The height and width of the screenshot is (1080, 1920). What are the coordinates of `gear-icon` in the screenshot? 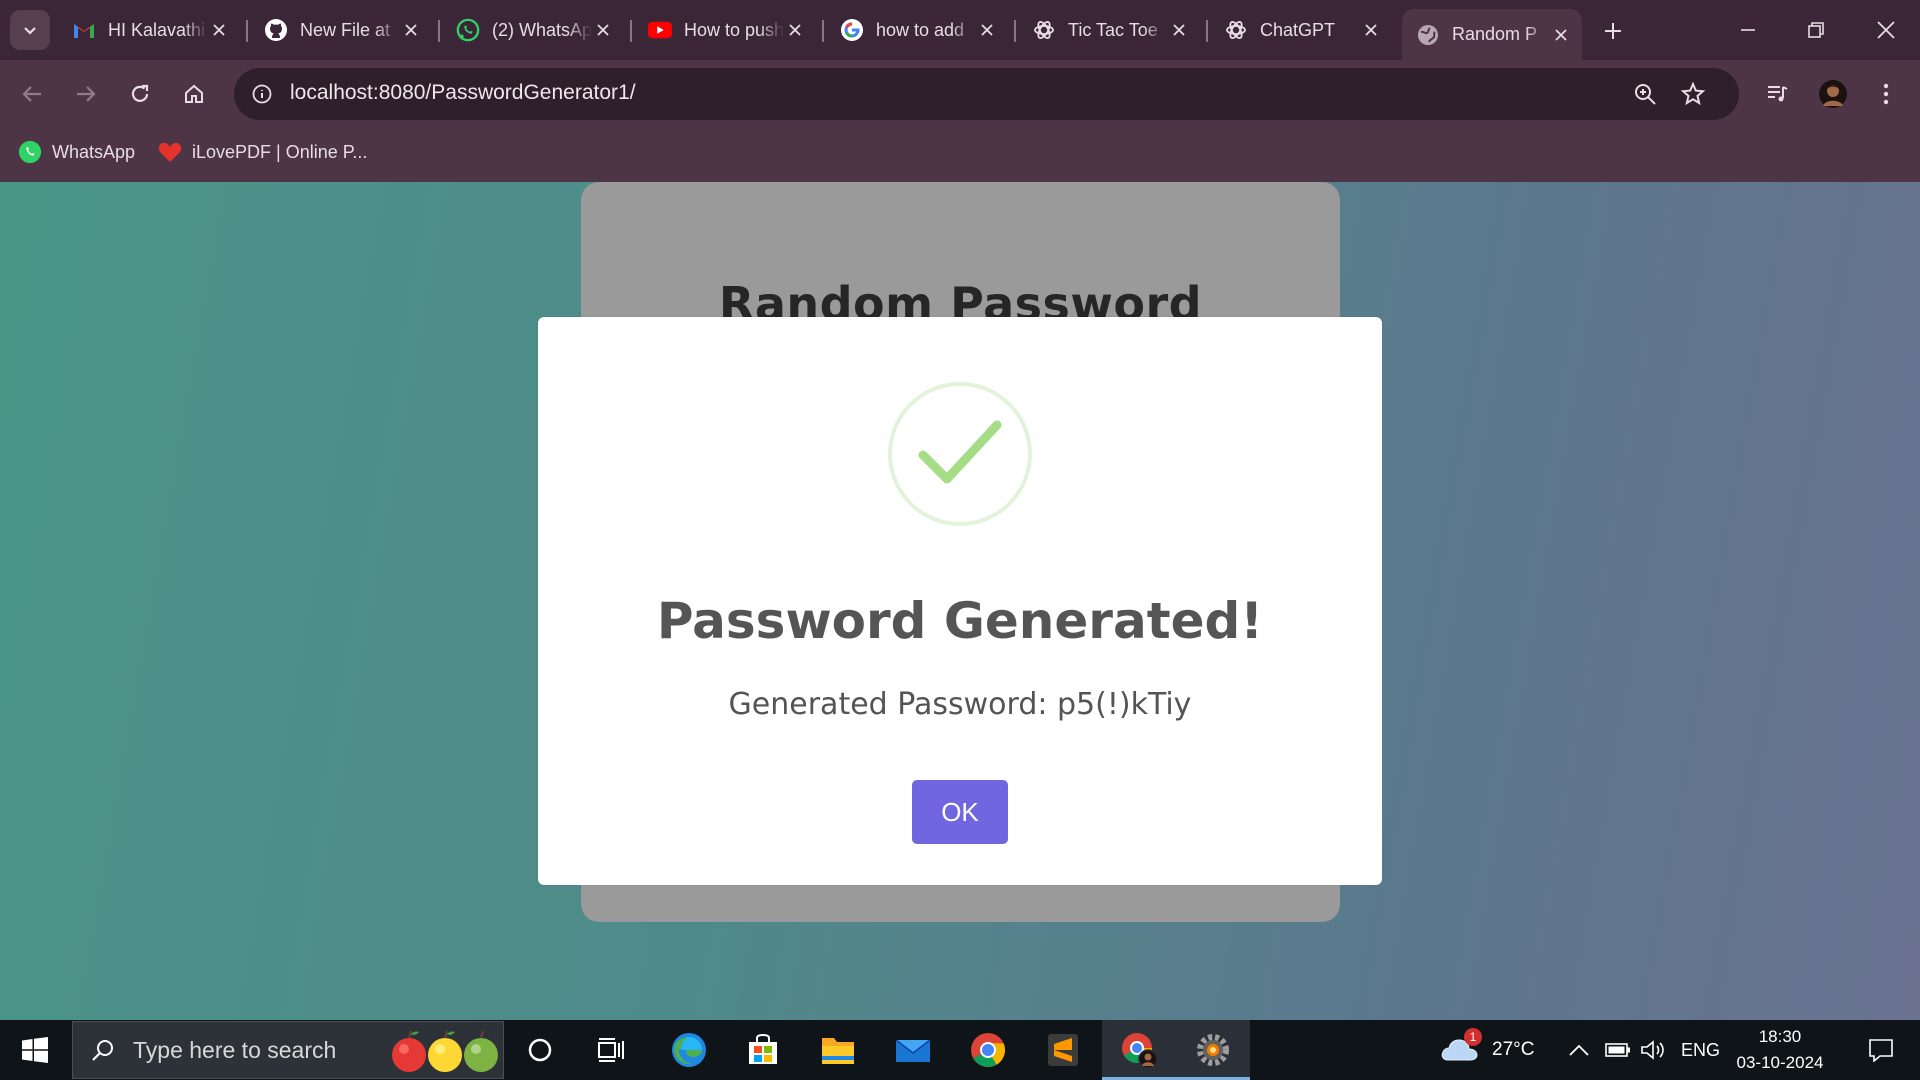 It's located at (1213, 1050).